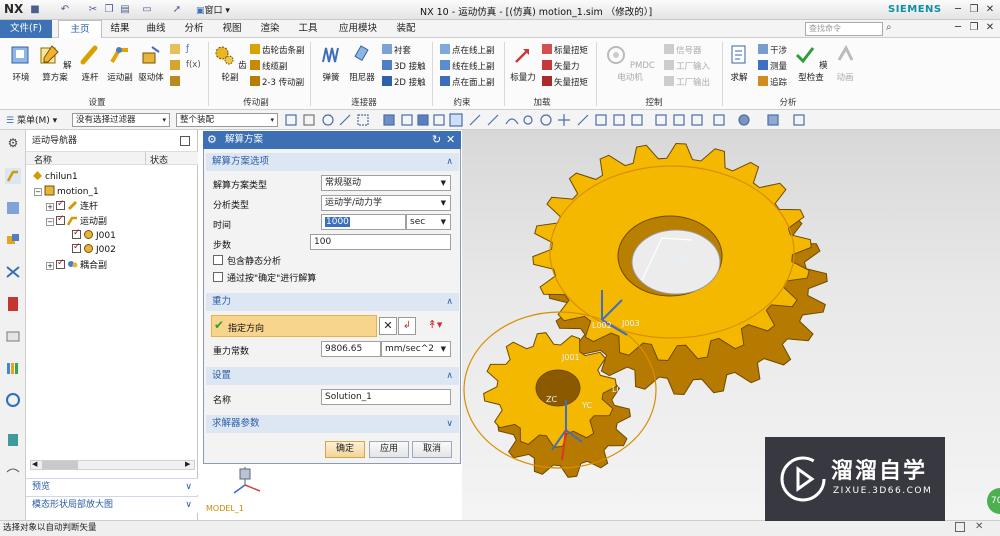 This screenshot has width=1000, height=536. I want to click on spring-button: 弹簧, so click(331, 63).